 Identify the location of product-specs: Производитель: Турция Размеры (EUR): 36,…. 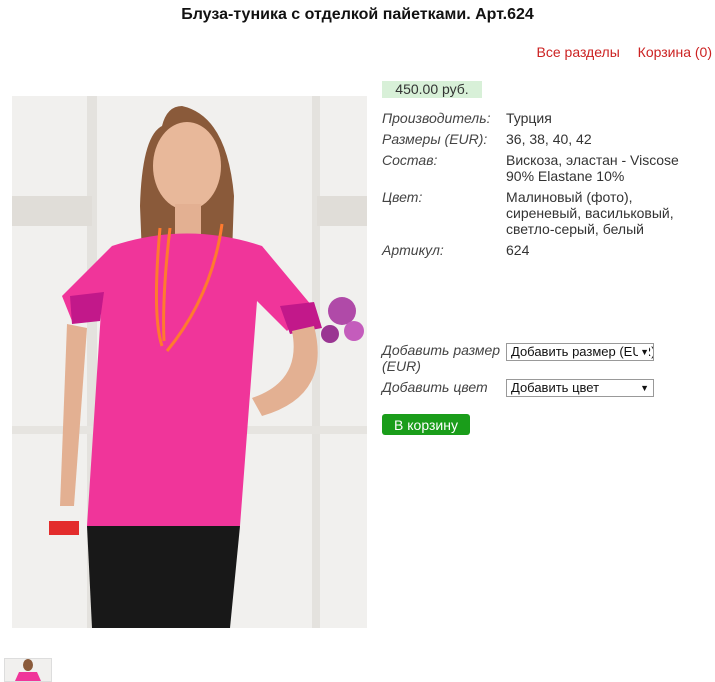
(532, 186).